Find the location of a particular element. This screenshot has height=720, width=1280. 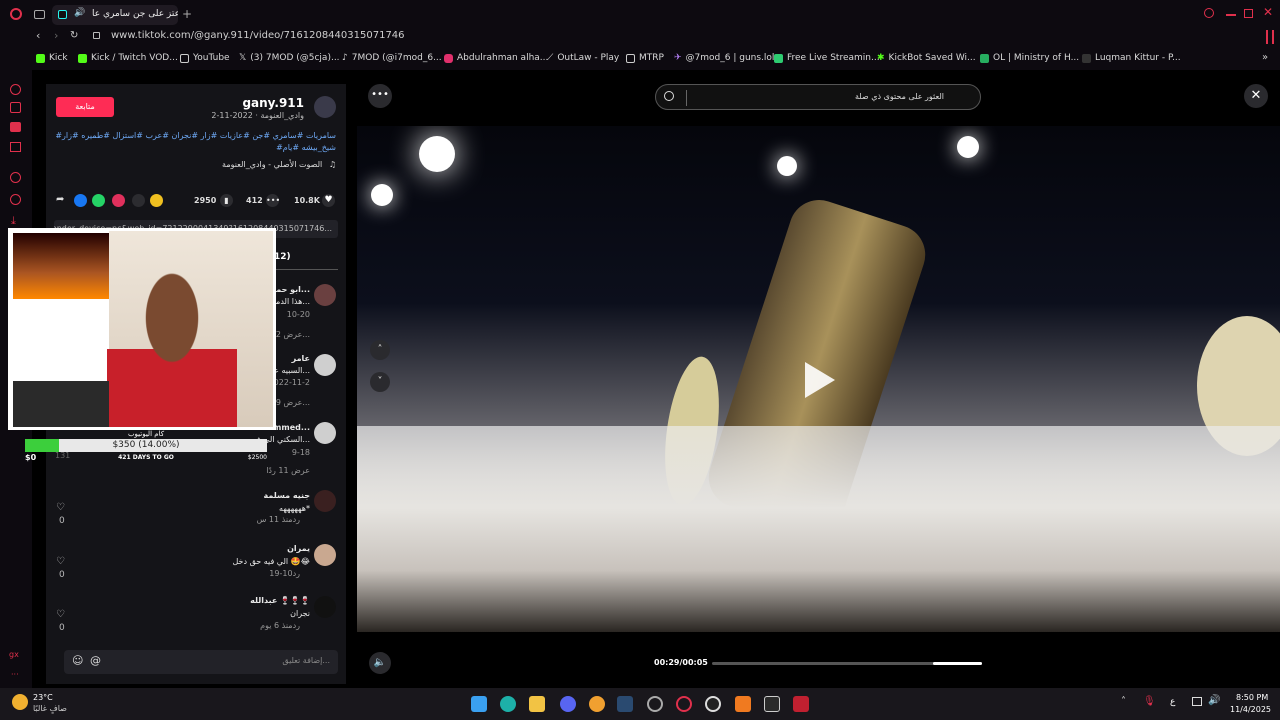

comment-author: يمران is located at coordinates (298, 548).